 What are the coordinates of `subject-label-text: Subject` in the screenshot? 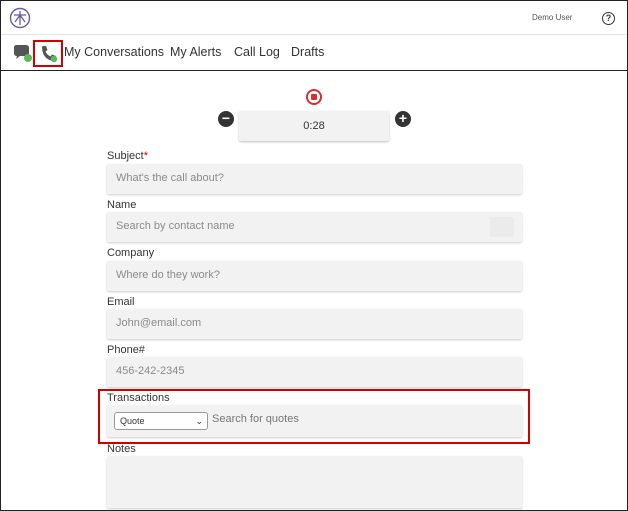 It's located at (125, 156).